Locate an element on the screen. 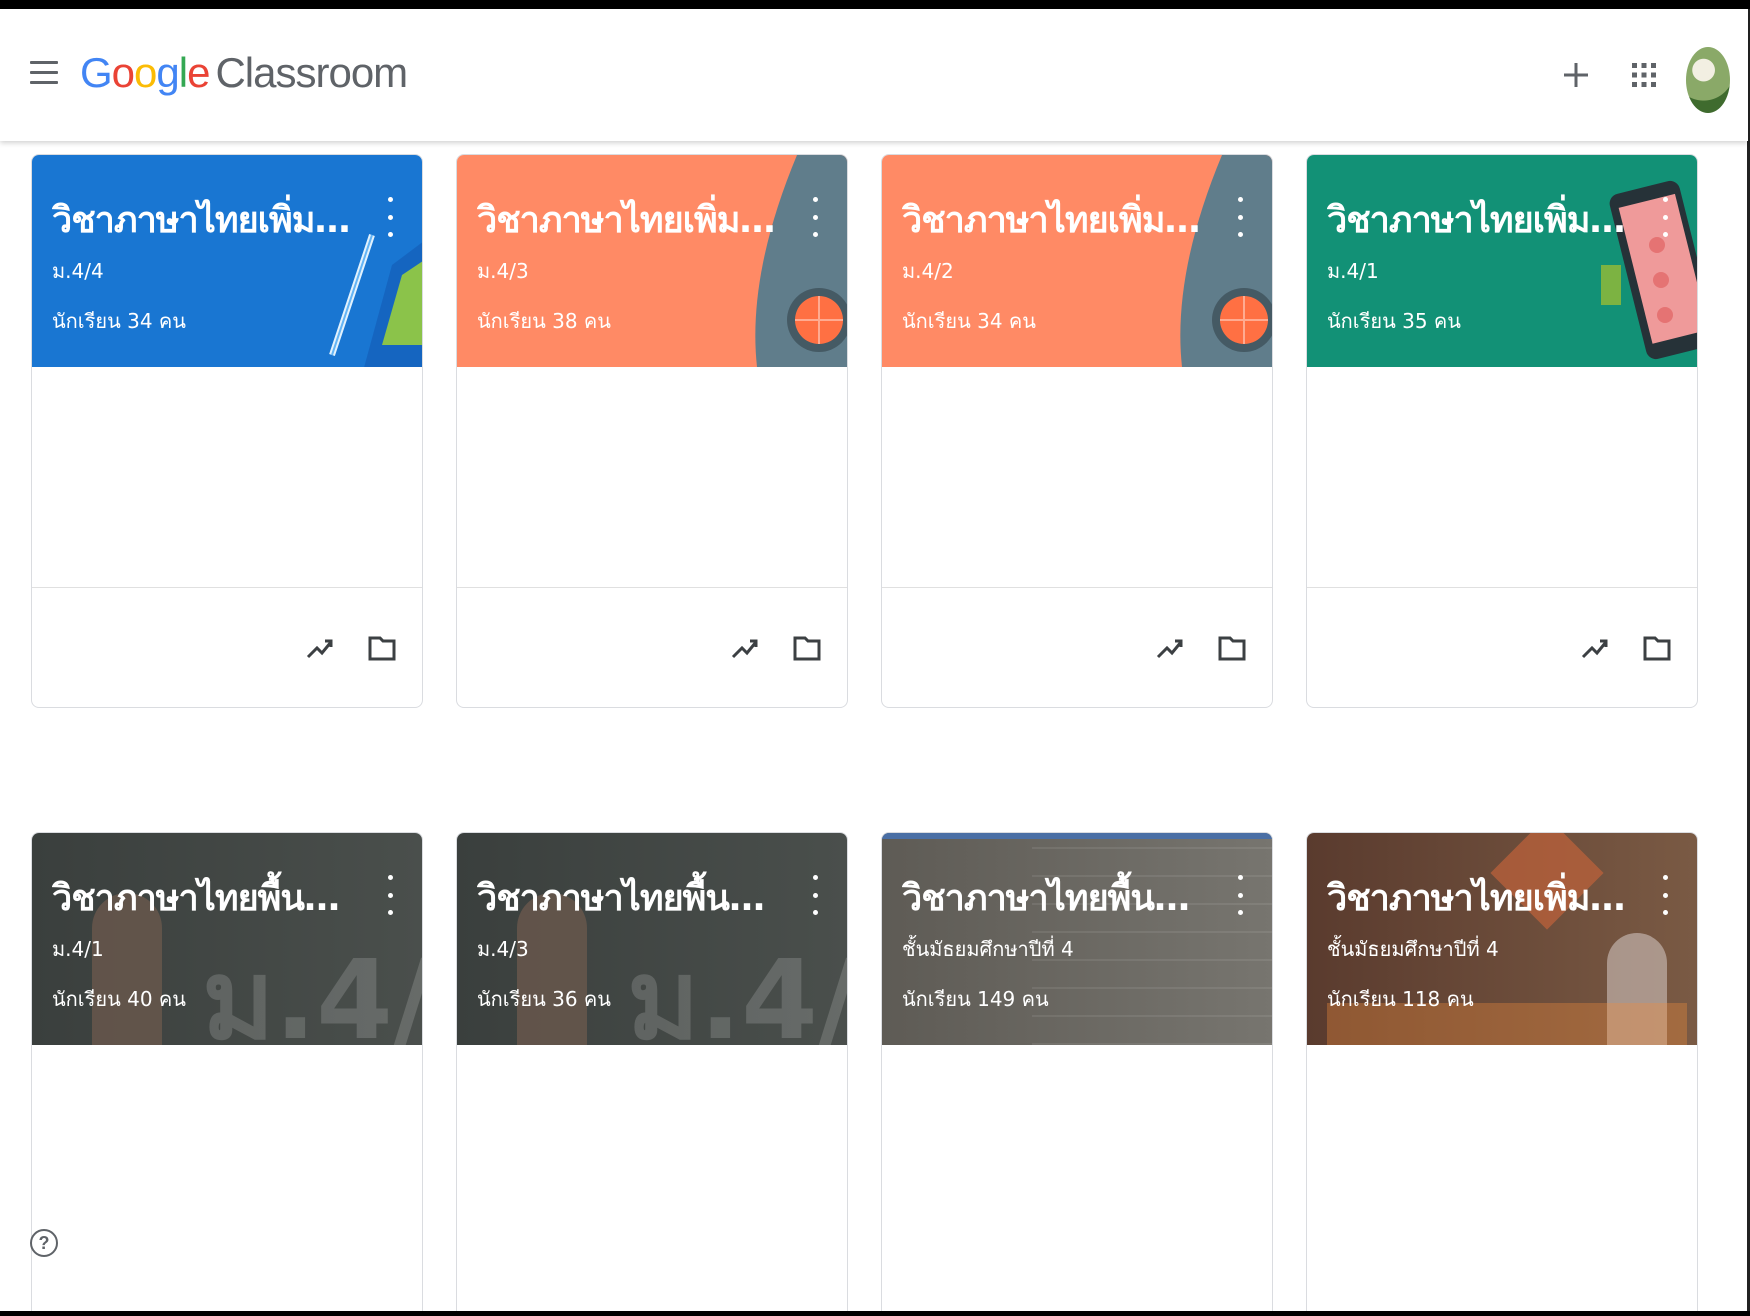 The image size is (1750, 1316). account-avatar is located at coordinates (1708, 80).